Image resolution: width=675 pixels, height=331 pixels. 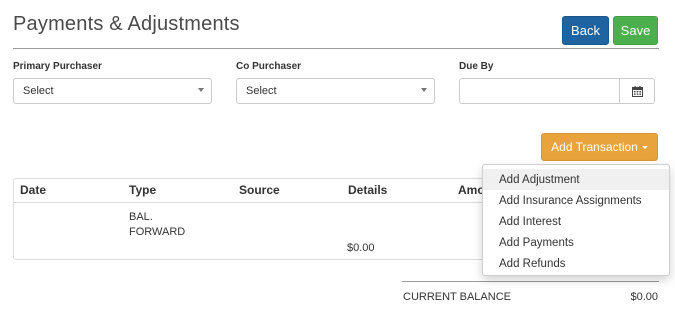 What do you see at coordinates (157, 232) in the screenshot?
I see `cell-type-line2: FORWARD` at bounding box center [157, 232].